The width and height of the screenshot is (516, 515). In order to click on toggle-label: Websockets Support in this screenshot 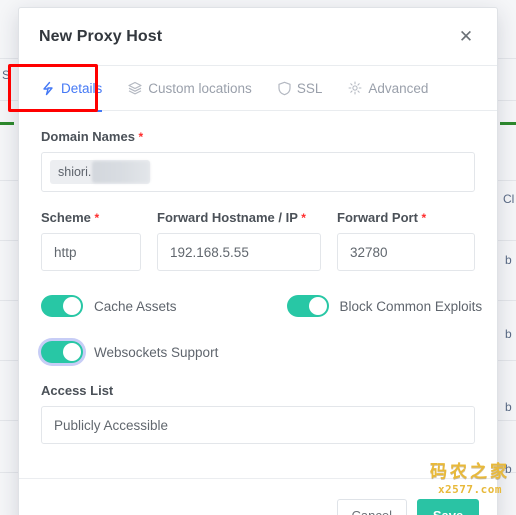, I will do `click(156, 352)`.